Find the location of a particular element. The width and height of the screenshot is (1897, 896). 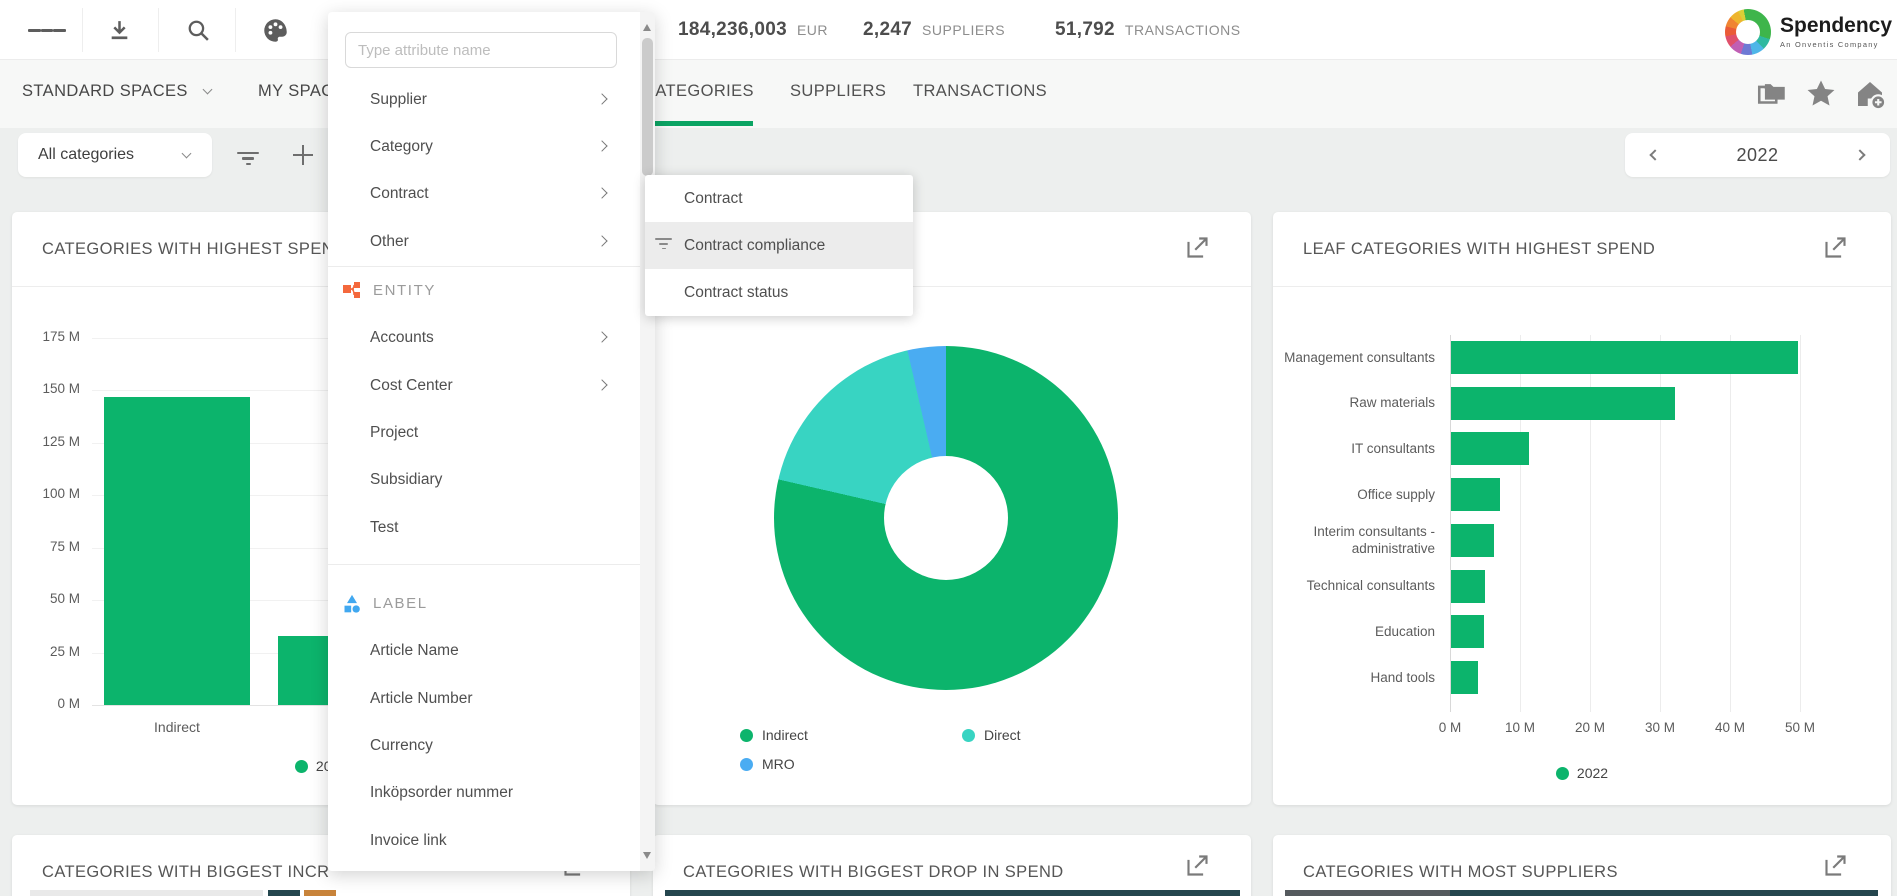

download-icon is located at coordinates (119, 30).